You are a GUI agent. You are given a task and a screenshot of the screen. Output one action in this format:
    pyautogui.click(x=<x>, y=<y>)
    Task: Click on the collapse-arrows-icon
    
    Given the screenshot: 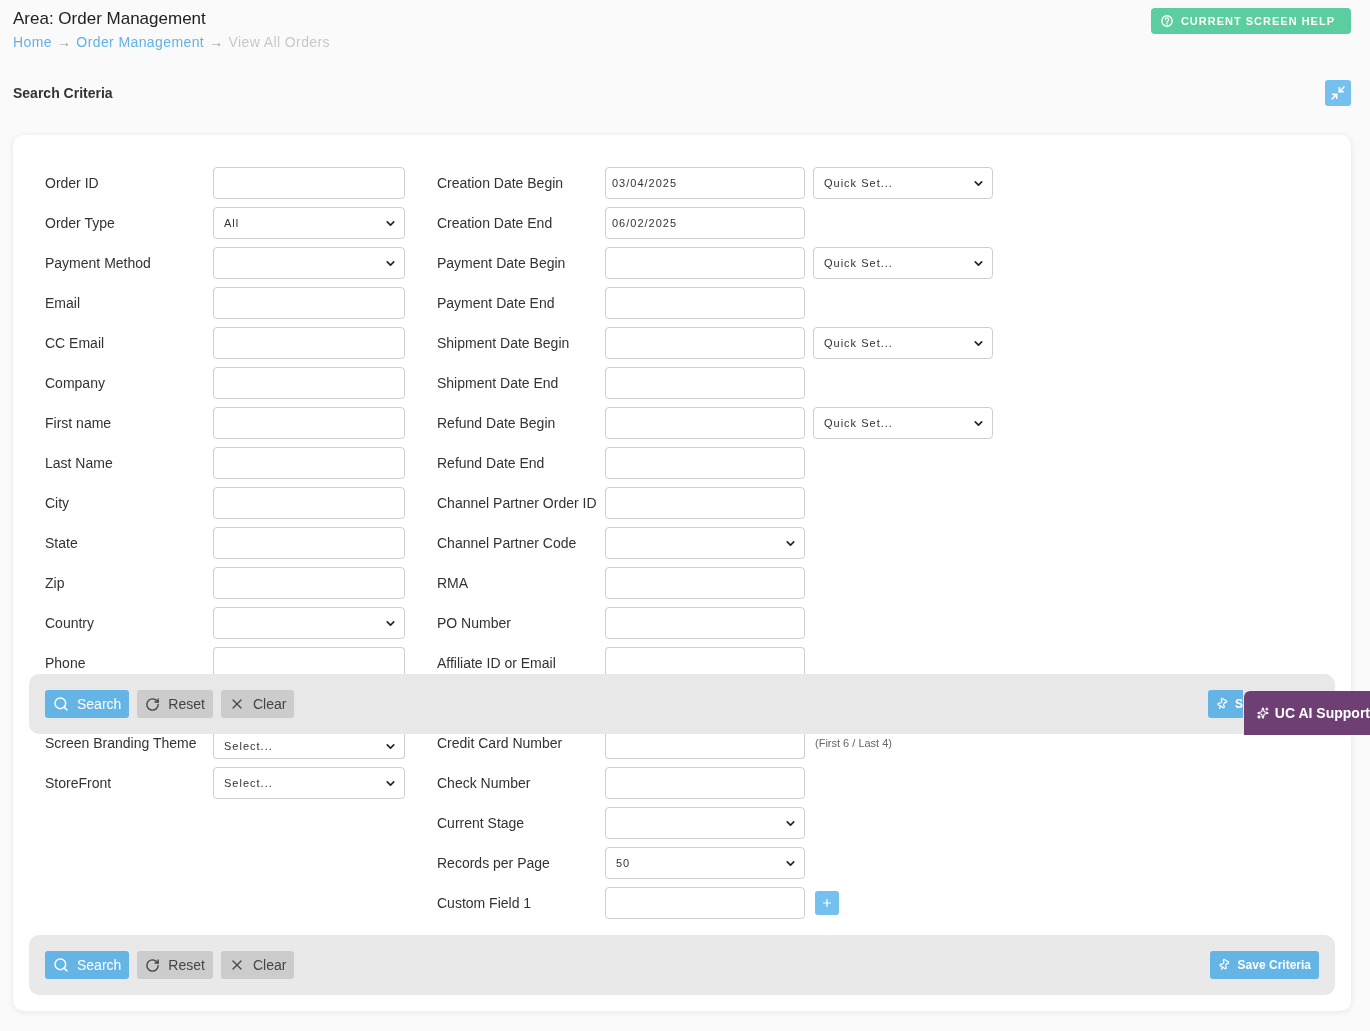 What is the action you would take?
    pyautogui.click(x=1338, y=93)
    